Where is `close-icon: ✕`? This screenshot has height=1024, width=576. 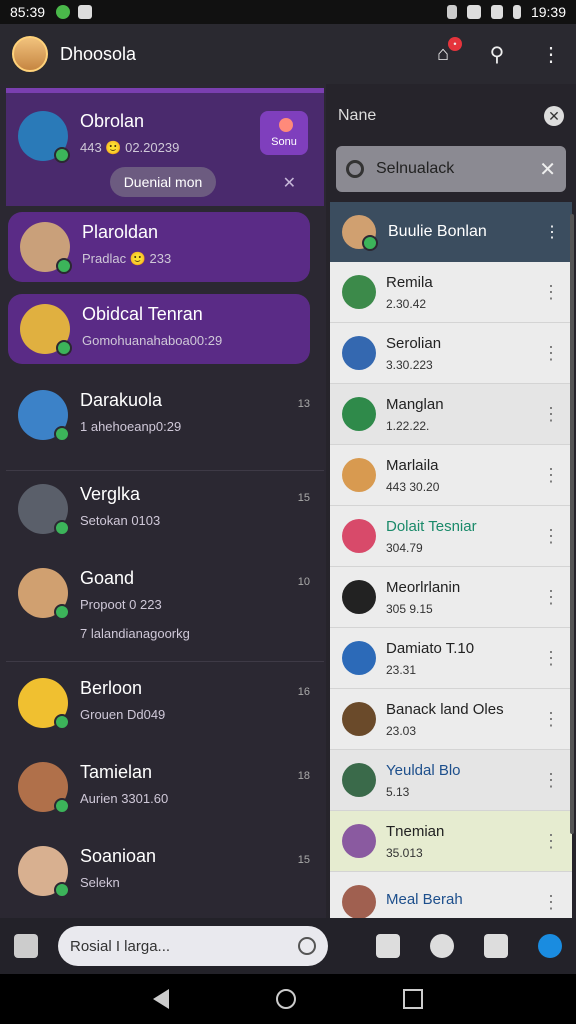 close-icon: ✕ is located at coordinates (289, 183).